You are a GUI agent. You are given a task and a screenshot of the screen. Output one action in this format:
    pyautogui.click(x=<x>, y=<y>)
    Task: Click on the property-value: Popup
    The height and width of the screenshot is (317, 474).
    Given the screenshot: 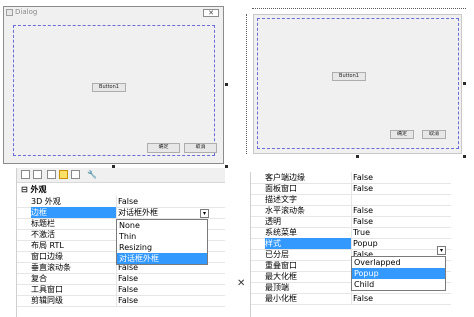 What is the action you would take?
    pyautogui.click(x=365, y=243)
    